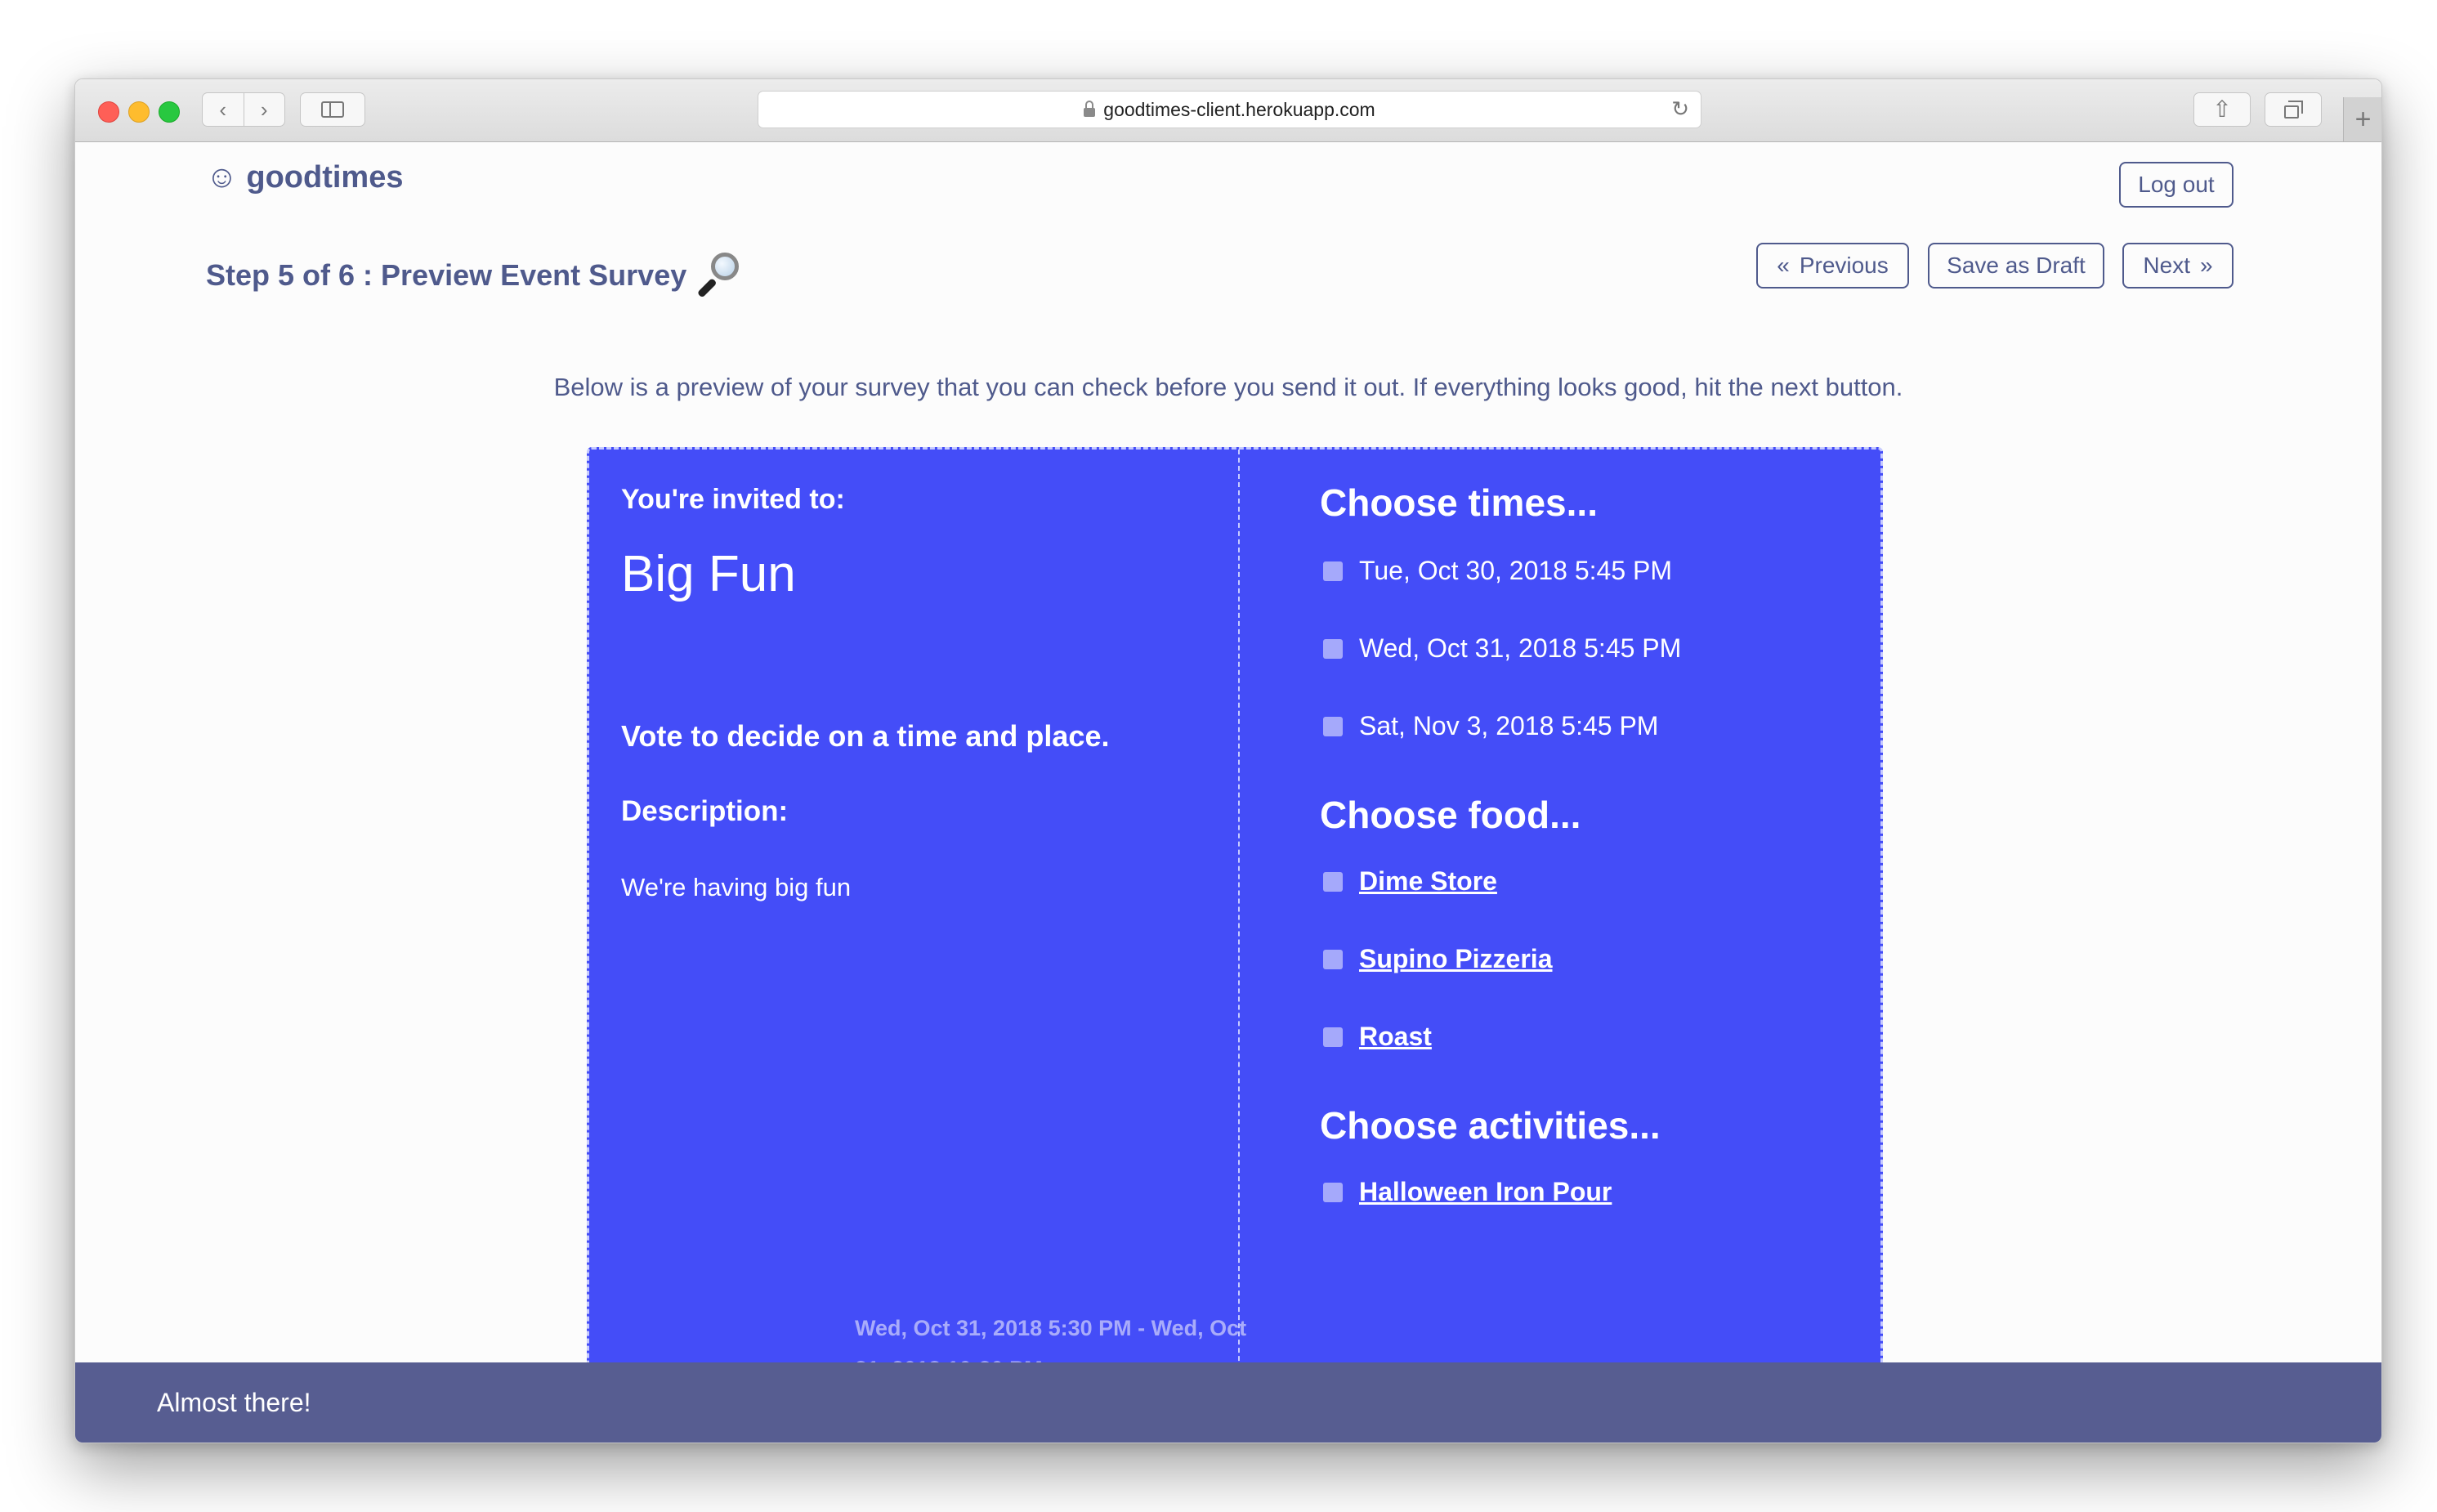 This screenshot has height=1512, width=2437. Describe the element at coordinates (2016, 266) in the screenshot. I see `save-draft-button: Save as Draft` at that location.